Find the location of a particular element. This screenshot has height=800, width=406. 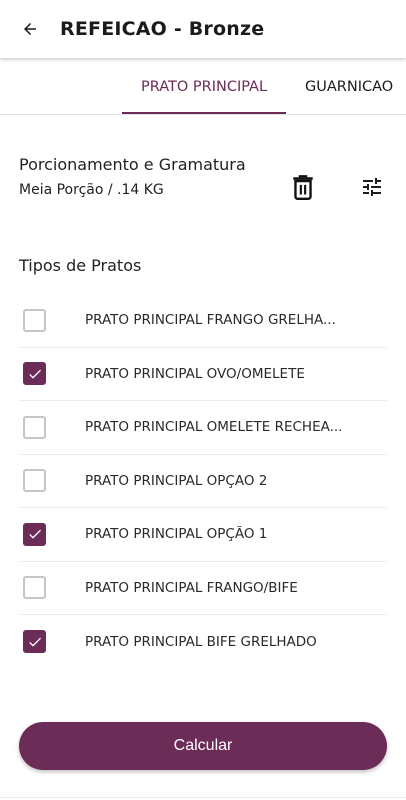

list-item-label: PRATO PRINCIPAL OPÇAO 2 is located at coordinates (176, 480).